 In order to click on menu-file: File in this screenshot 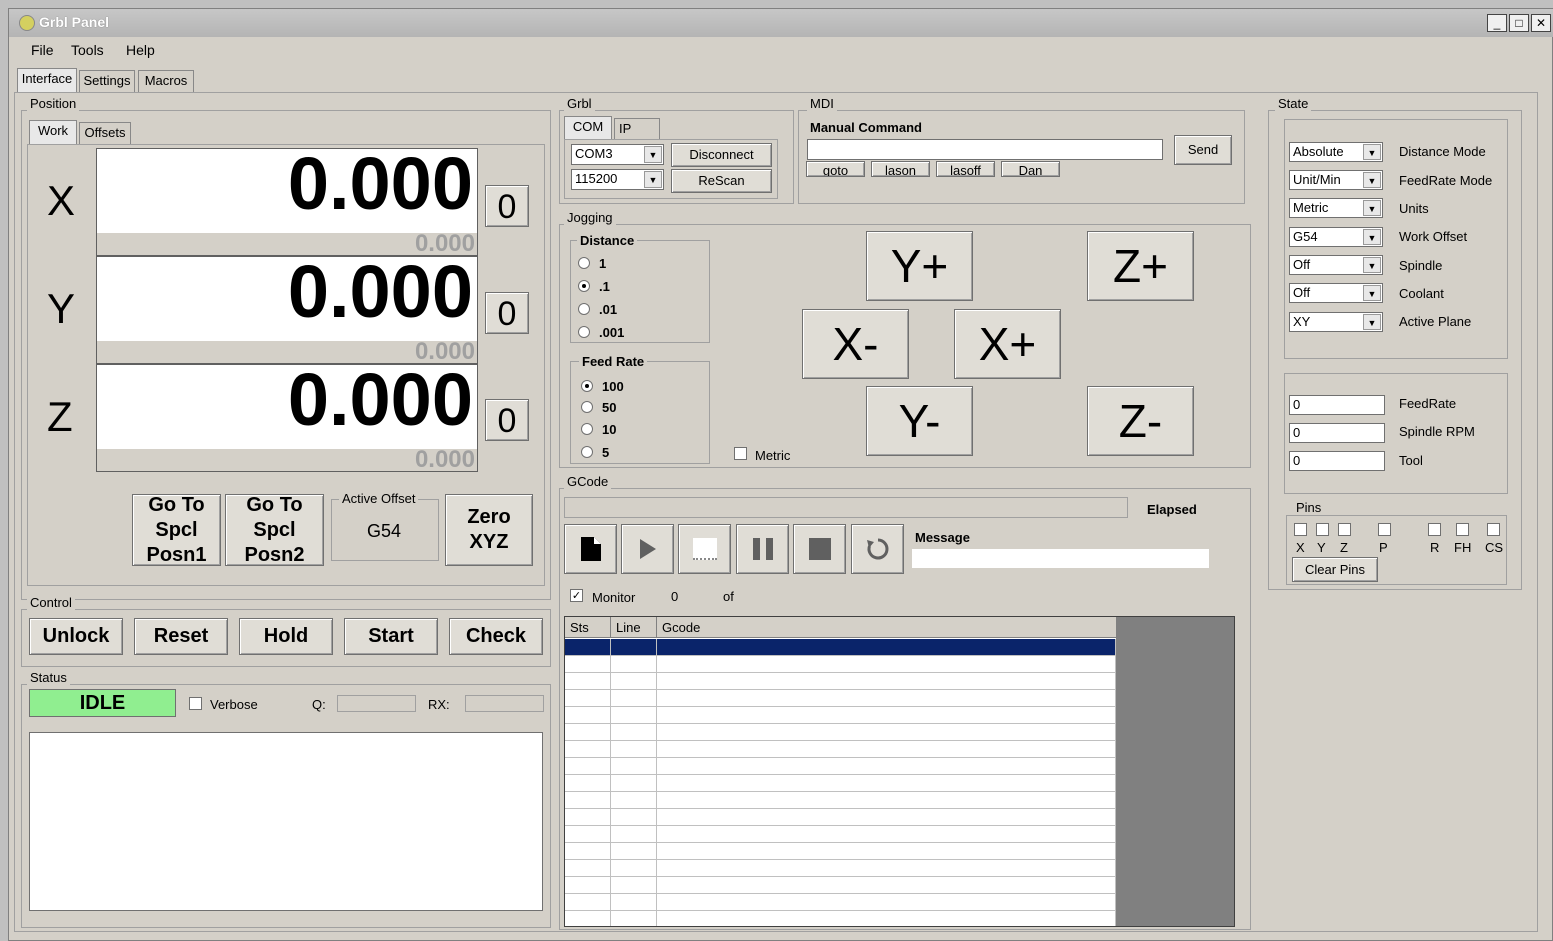, I will do `click(42, 50)`.